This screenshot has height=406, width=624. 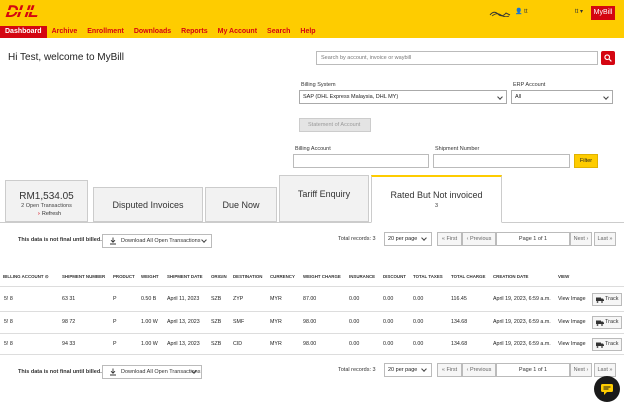 I want to click on statement-label: Statement of Account, so click(x=334, y=125).